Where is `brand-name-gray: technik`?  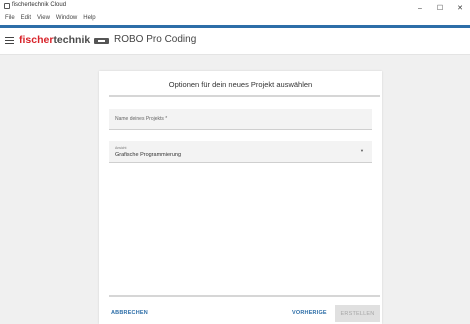 brand-name-gray: technik is located at coordinates (72, 40).